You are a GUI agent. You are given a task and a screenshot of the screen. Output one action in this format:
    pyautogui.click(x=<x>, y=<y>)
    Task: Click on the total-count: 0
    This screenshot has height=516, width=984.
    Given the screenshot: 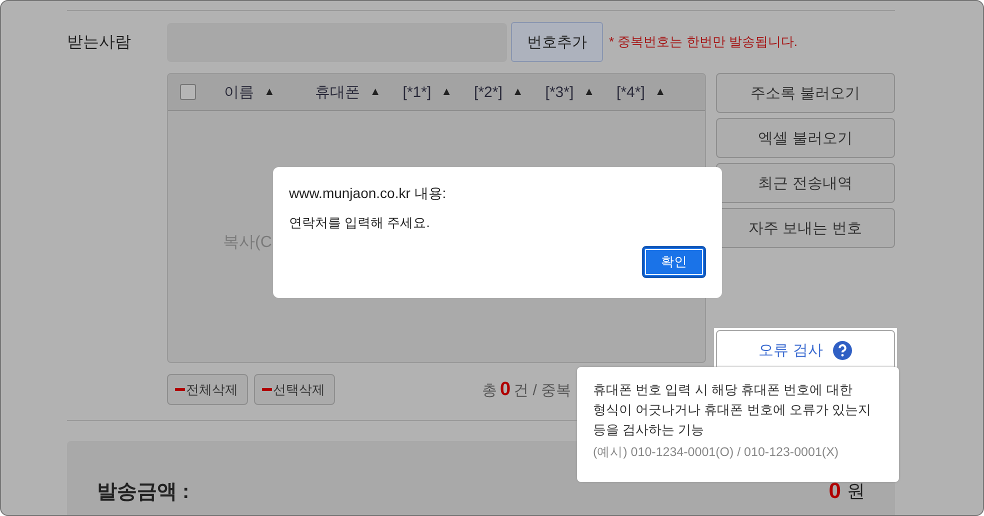 What is the action you would take?
    pyautogui.click(x=505, y=389)
    